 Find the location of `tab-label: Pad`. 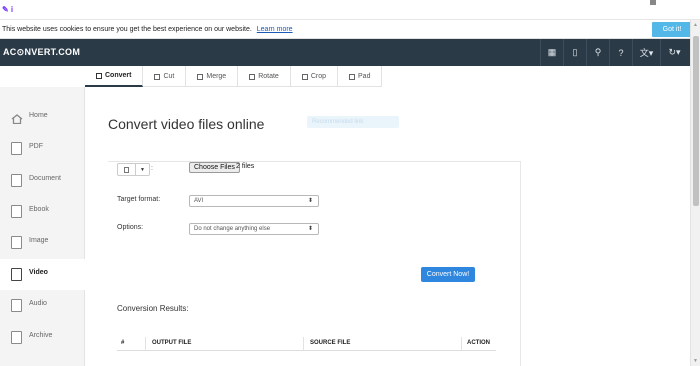

tab-label: Pad is located at coordinates (364, 76).